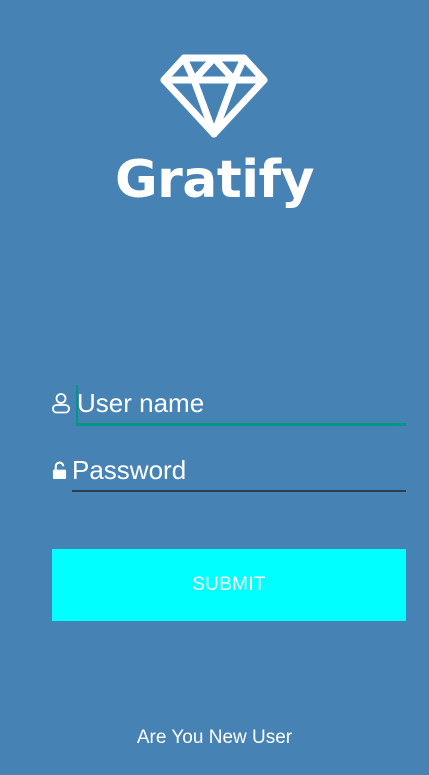 Image resolution: width=429 pixels, height=775 pixels. Describe the element at coordinates (59, 470) in the screenshot. I see `unlock-icon` at that location.